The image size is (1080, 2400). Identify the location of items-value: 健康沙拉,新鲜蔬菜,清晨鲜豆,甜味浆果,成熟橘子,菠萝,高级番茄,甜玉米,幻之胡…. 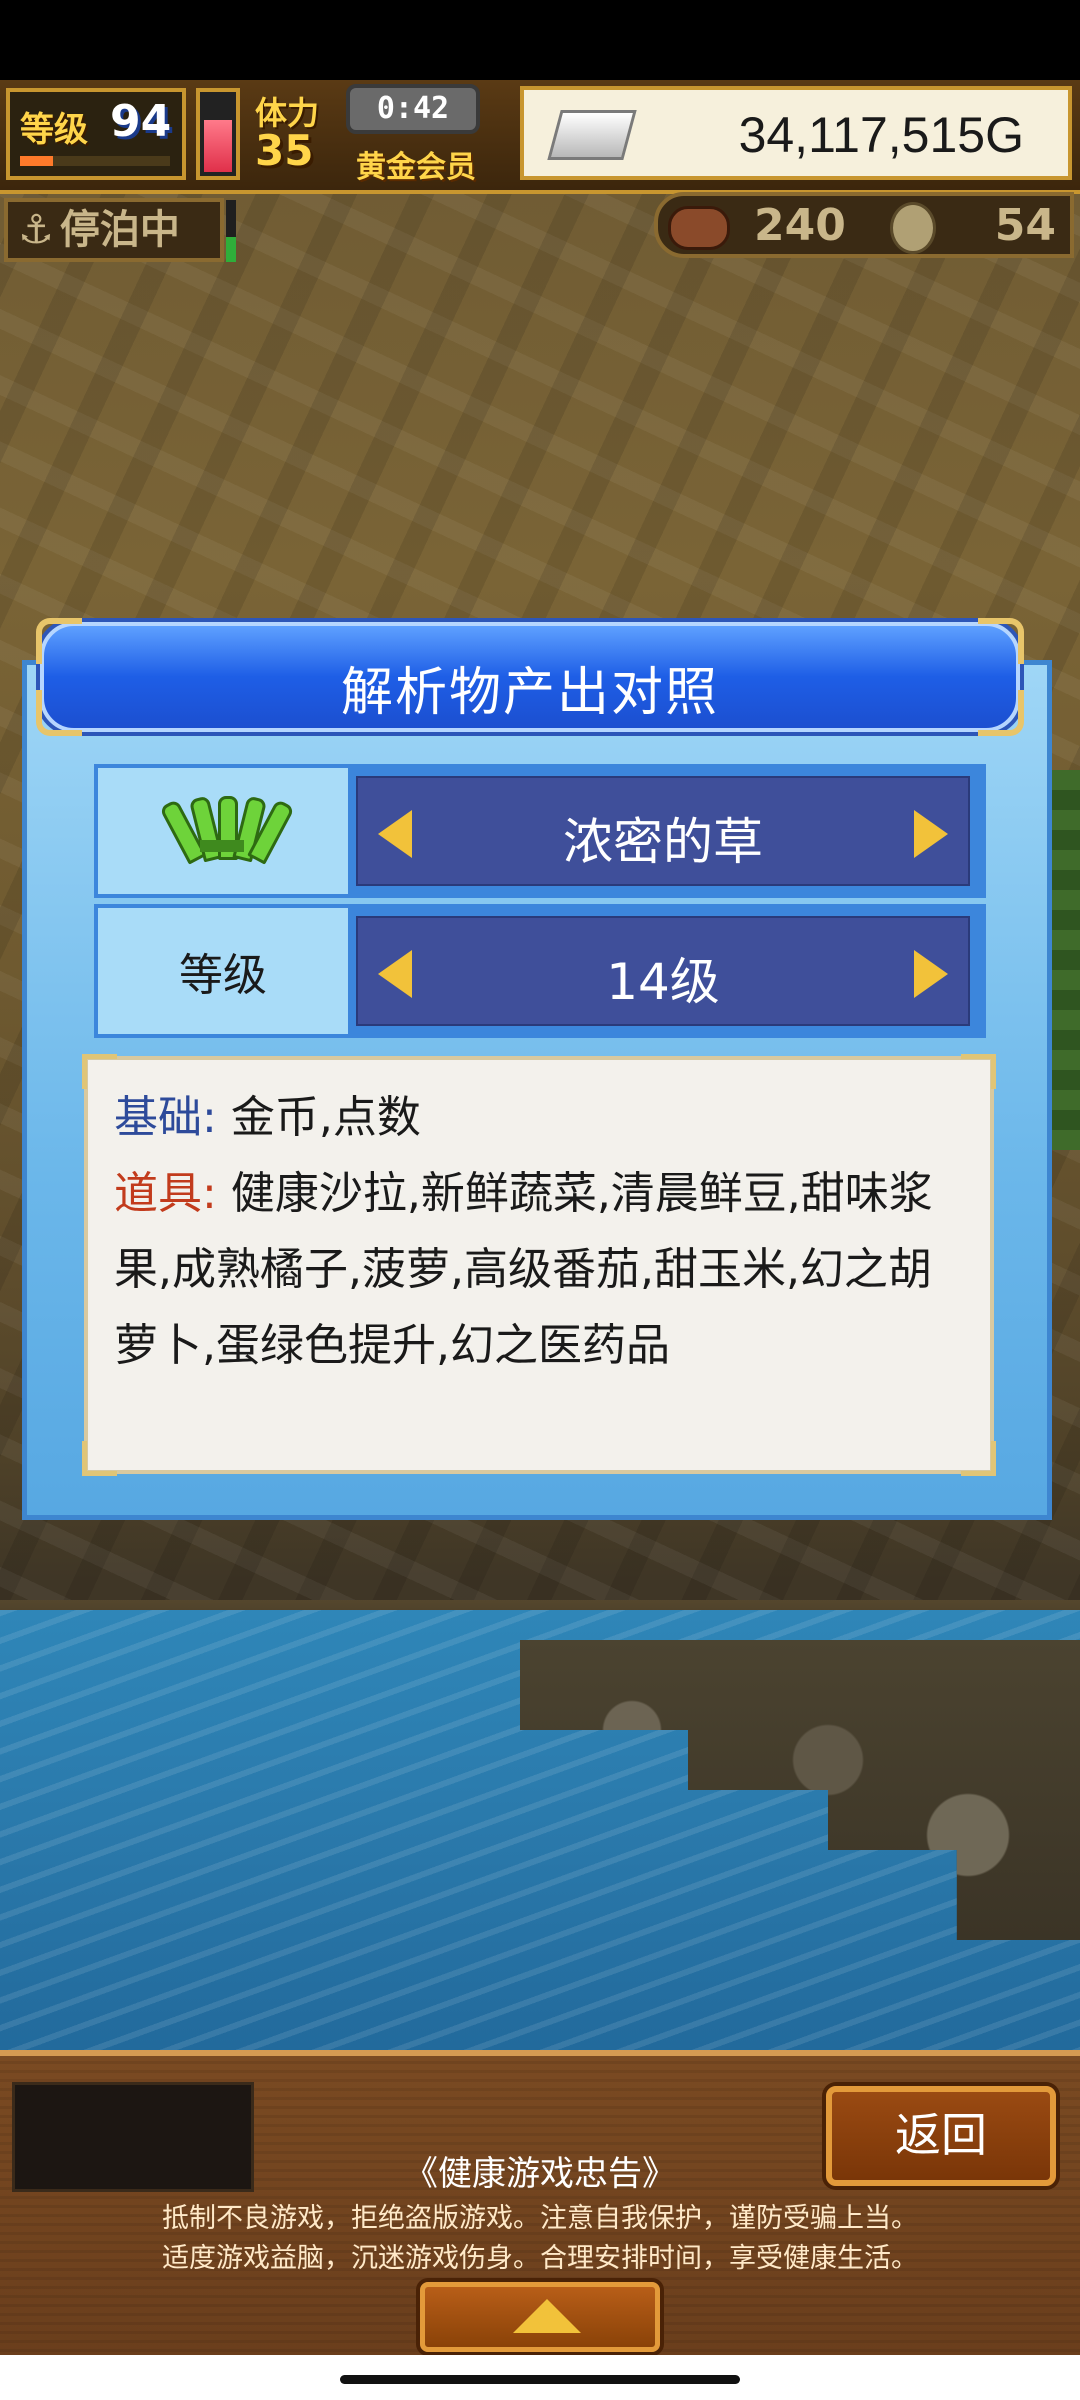
(523, 1269).